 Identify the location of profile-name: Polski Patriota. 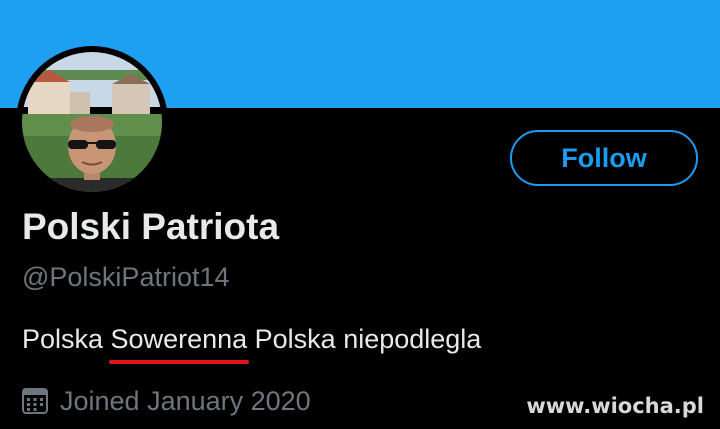
(151, 226).